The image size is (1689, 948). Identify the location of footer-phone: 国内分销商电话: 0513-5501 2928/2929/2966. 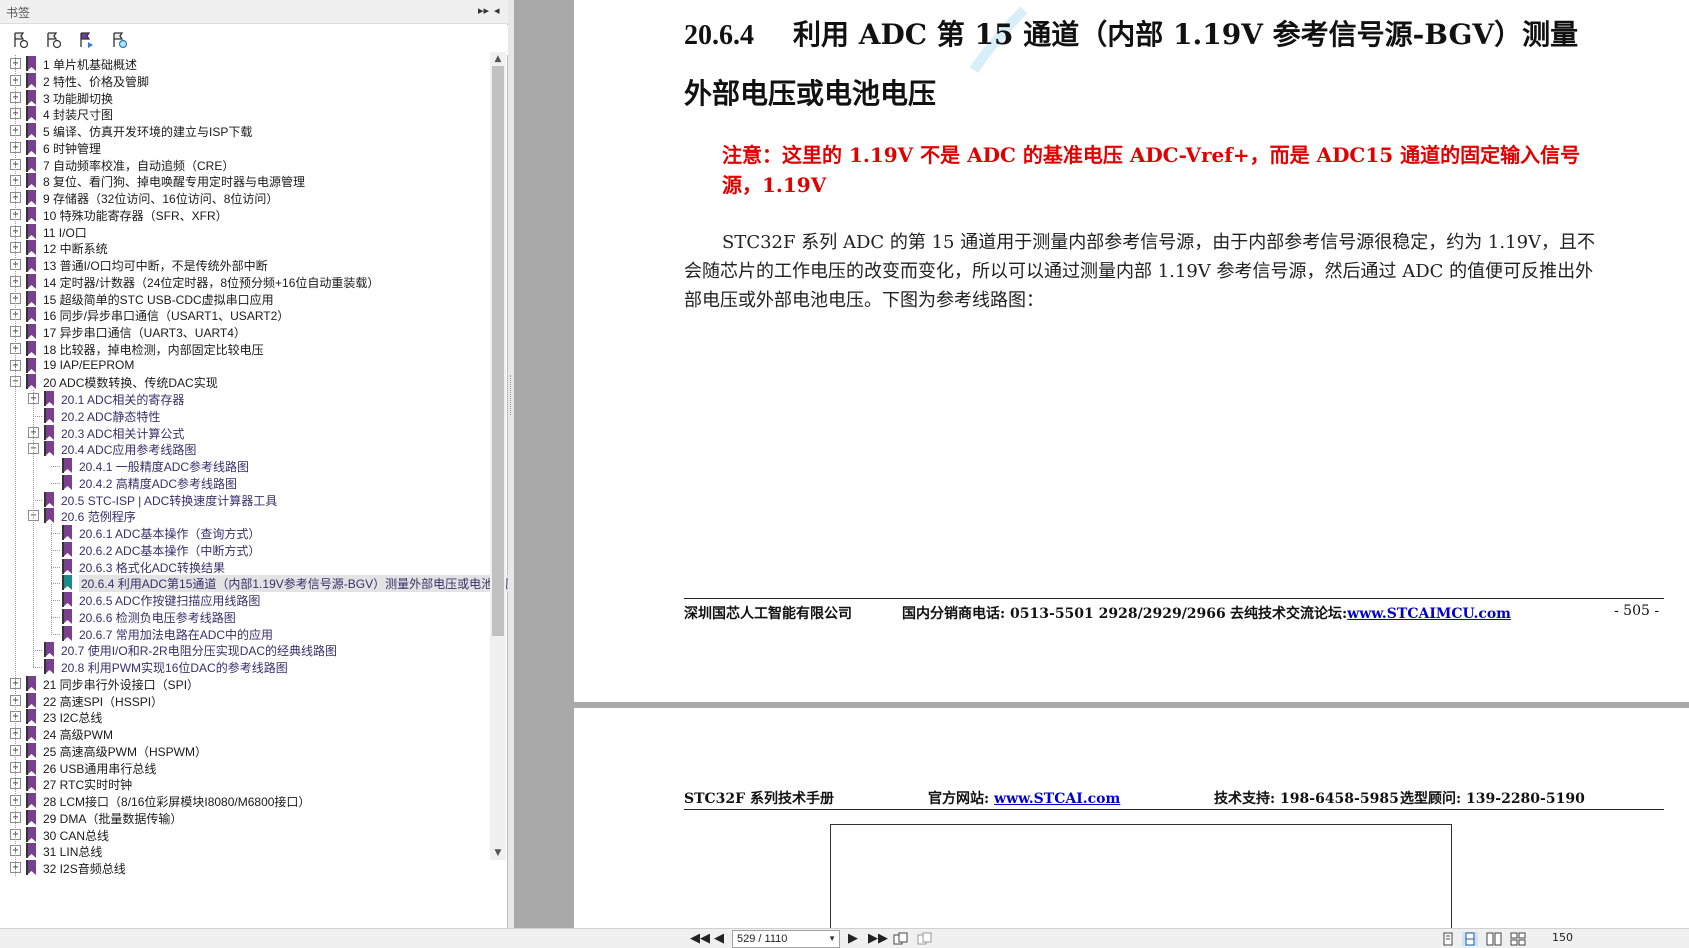
(1064, 614).